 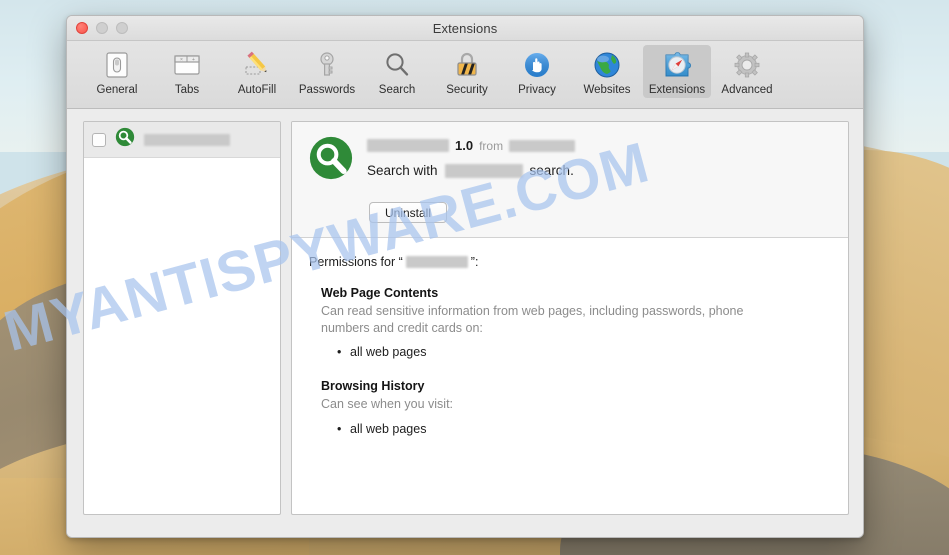 I want to click on extension-description: Search with search., so click(x=471, y=170).